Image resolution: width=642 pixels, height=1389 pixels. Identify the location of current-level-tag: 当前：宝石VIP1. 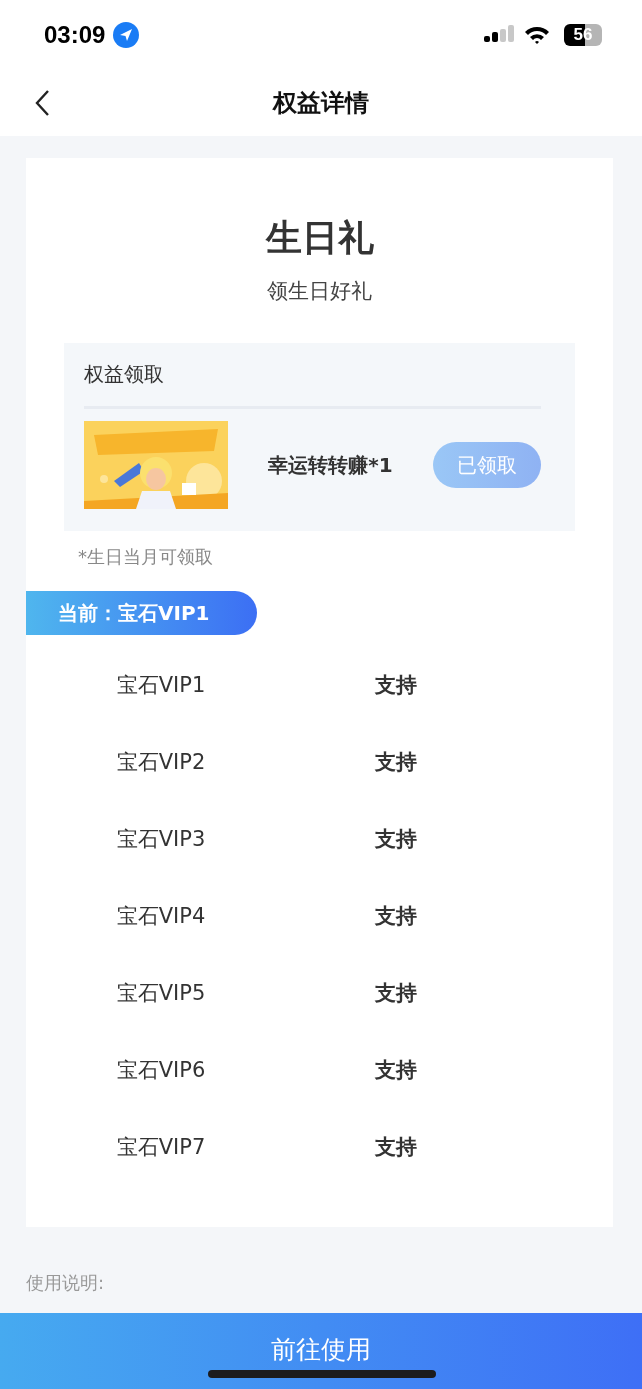
(141, 613).